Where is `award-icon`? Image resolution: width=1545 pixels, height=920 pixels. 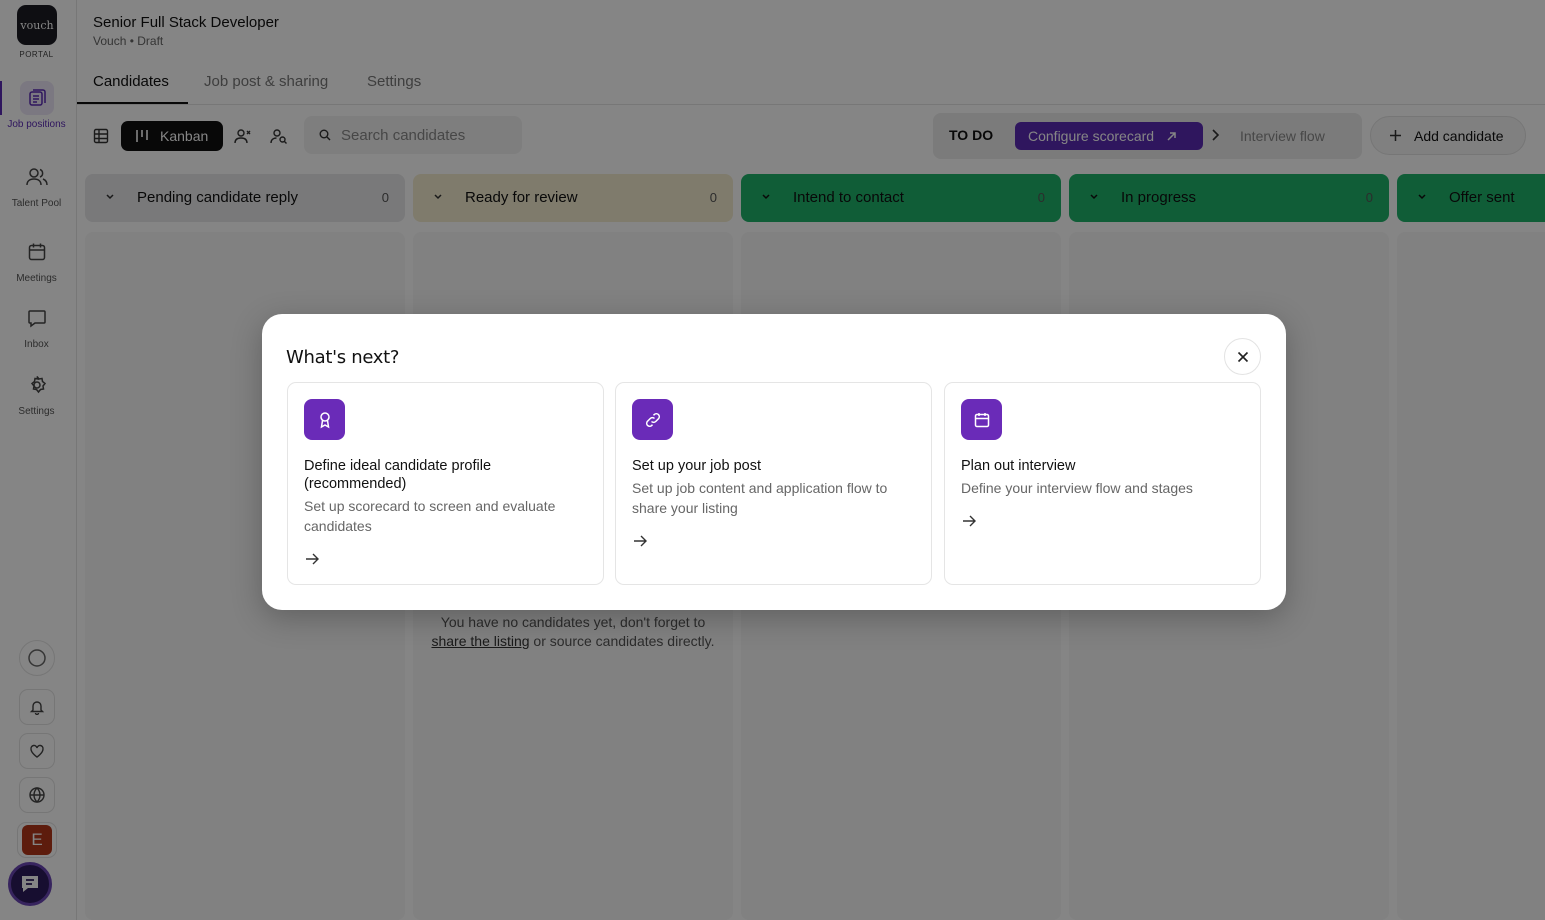
award-icon is located at coordinates (324, 419).